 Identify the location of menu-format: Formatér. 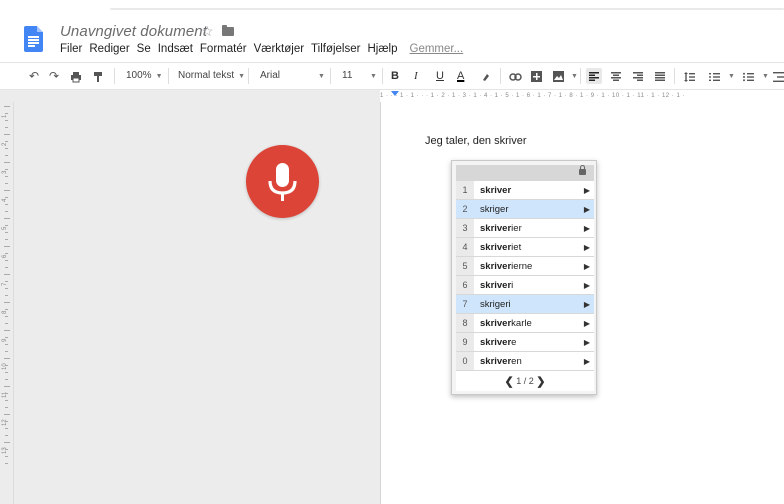
(223, 49).